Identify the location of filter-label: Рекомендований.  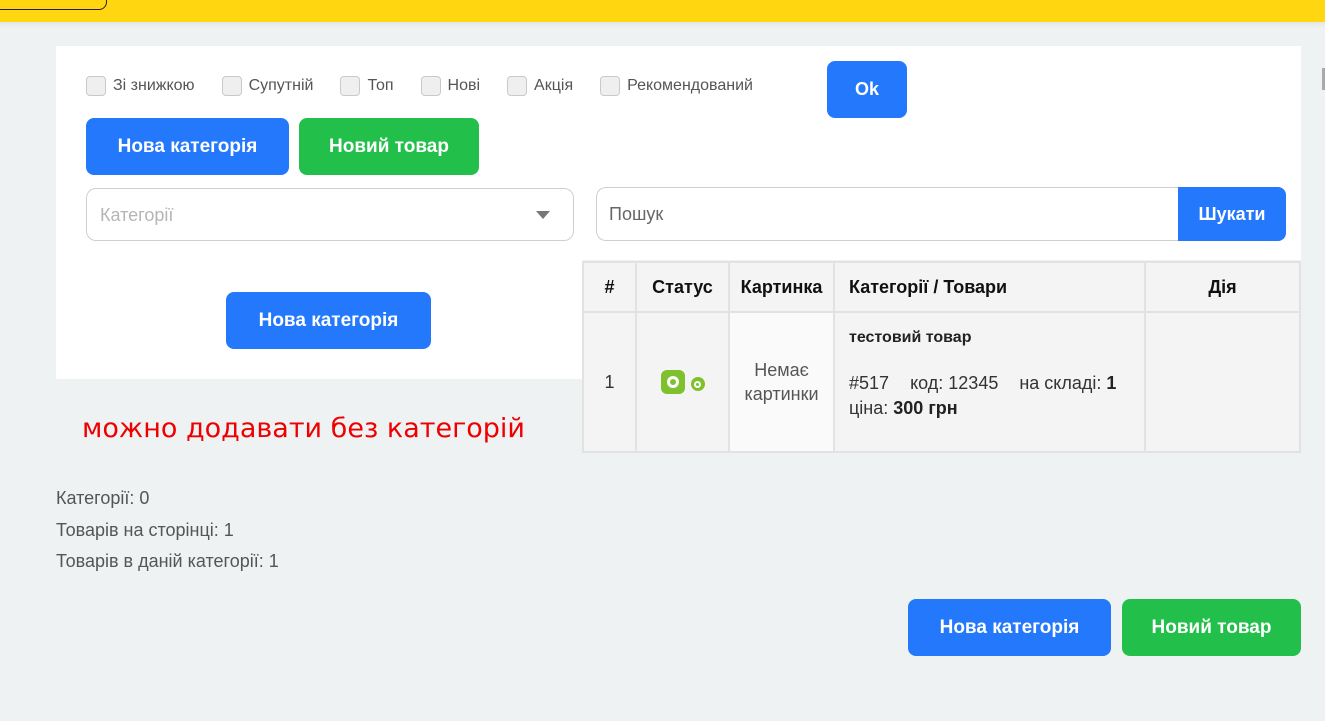
(690, 85).